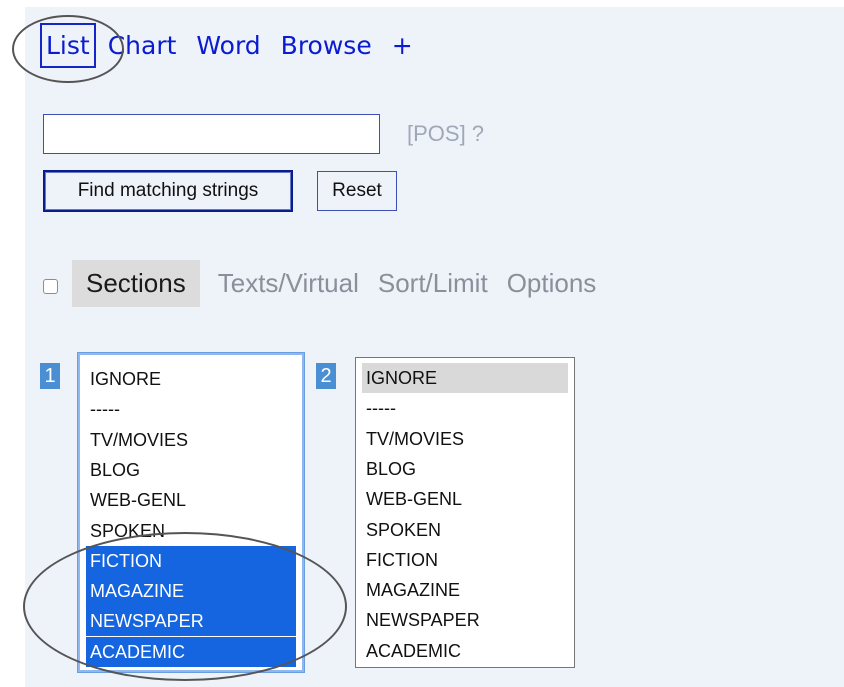 This screenshot has width=844, height=687. What do you see at coordinates (136, 283) in the screenshot?
I see `tab-sections: Sections` at bounding box center [136, 283].